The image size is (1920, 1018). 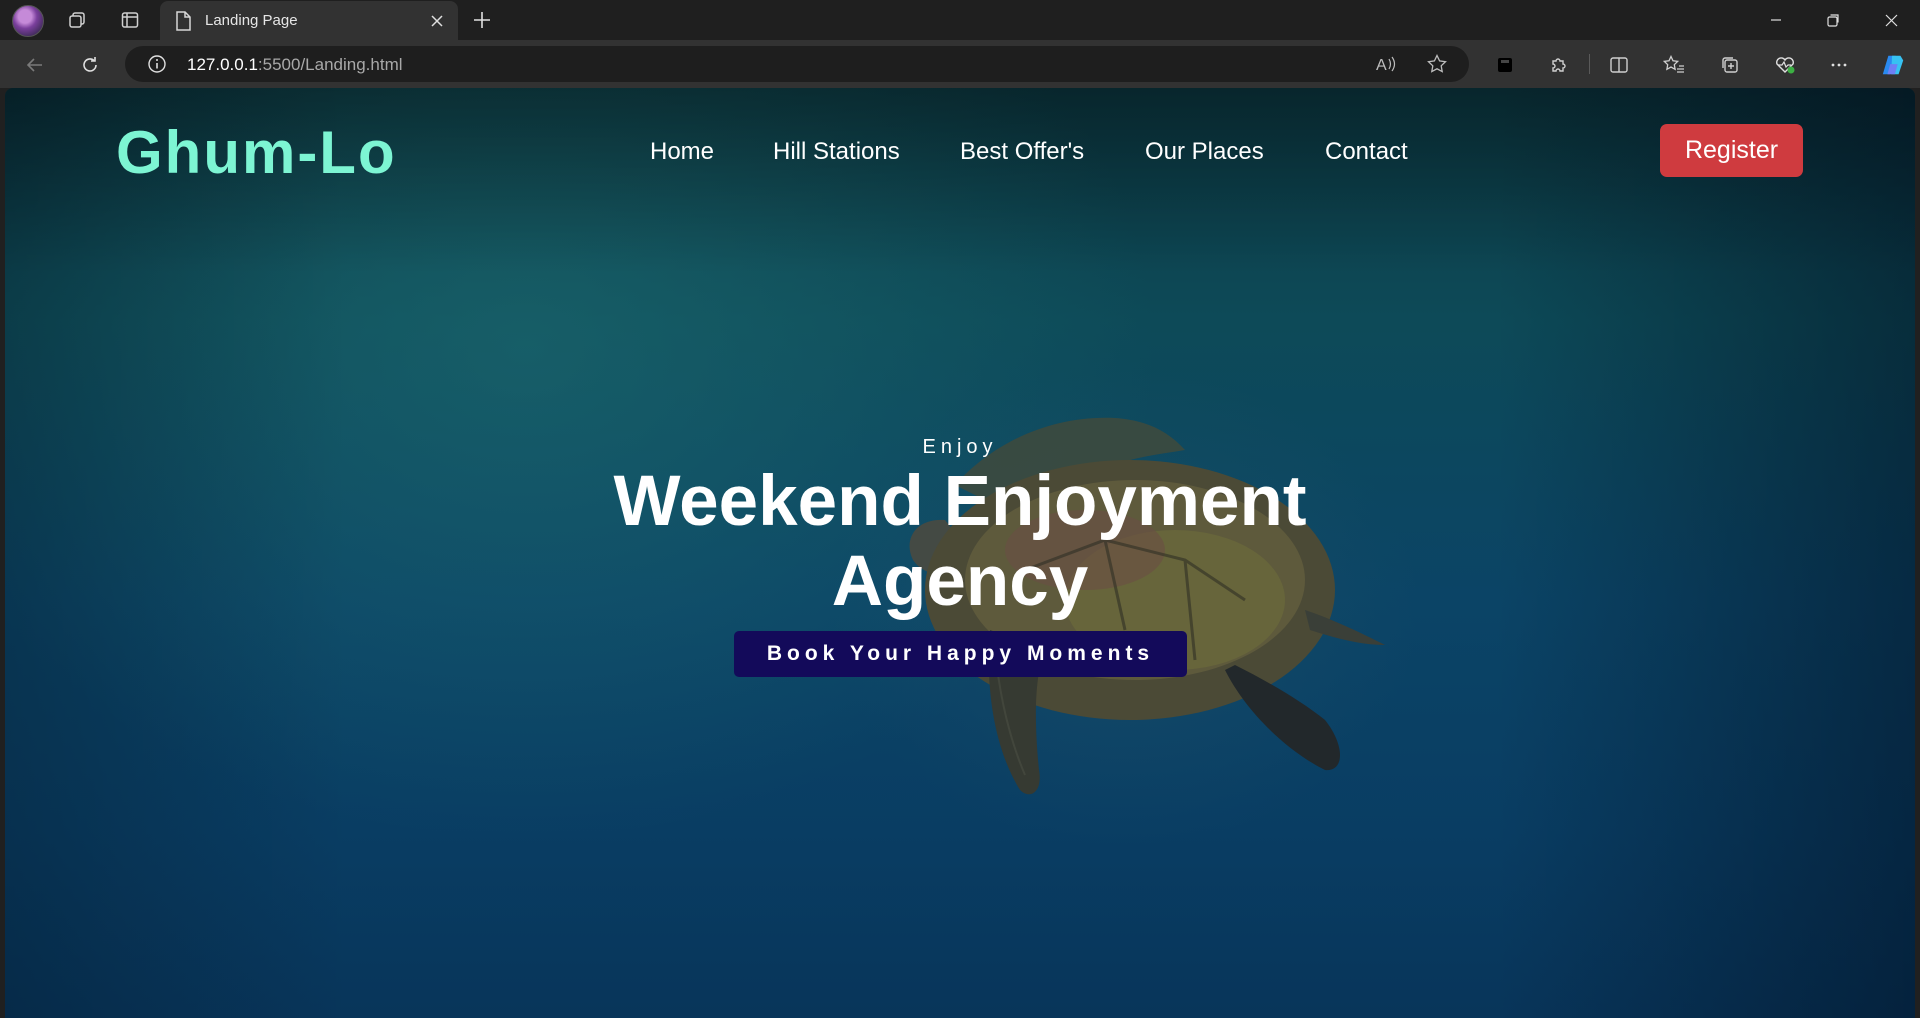 I want to click on workspaces-icon, so click(x=77, y=20).